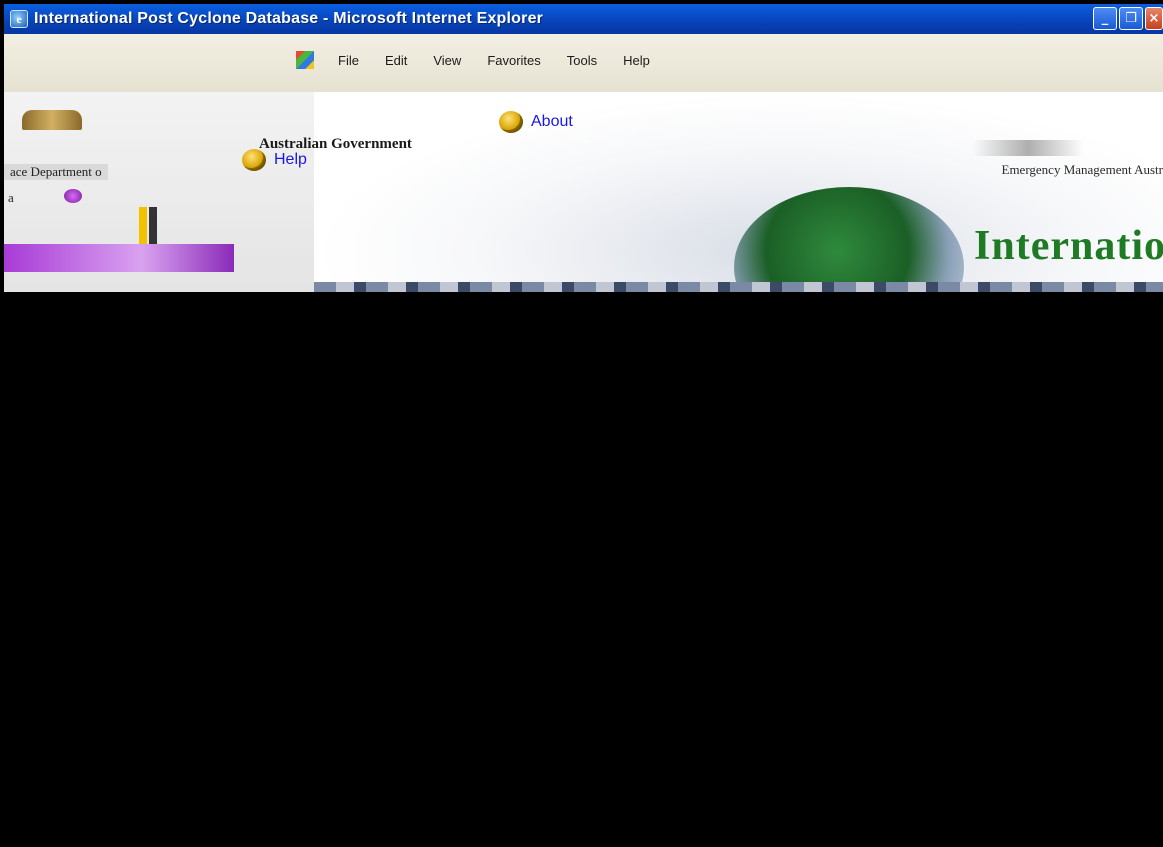 This screenshot has height=847, width=1163. I want to click on close-icon: ×, so click(1154, 18).